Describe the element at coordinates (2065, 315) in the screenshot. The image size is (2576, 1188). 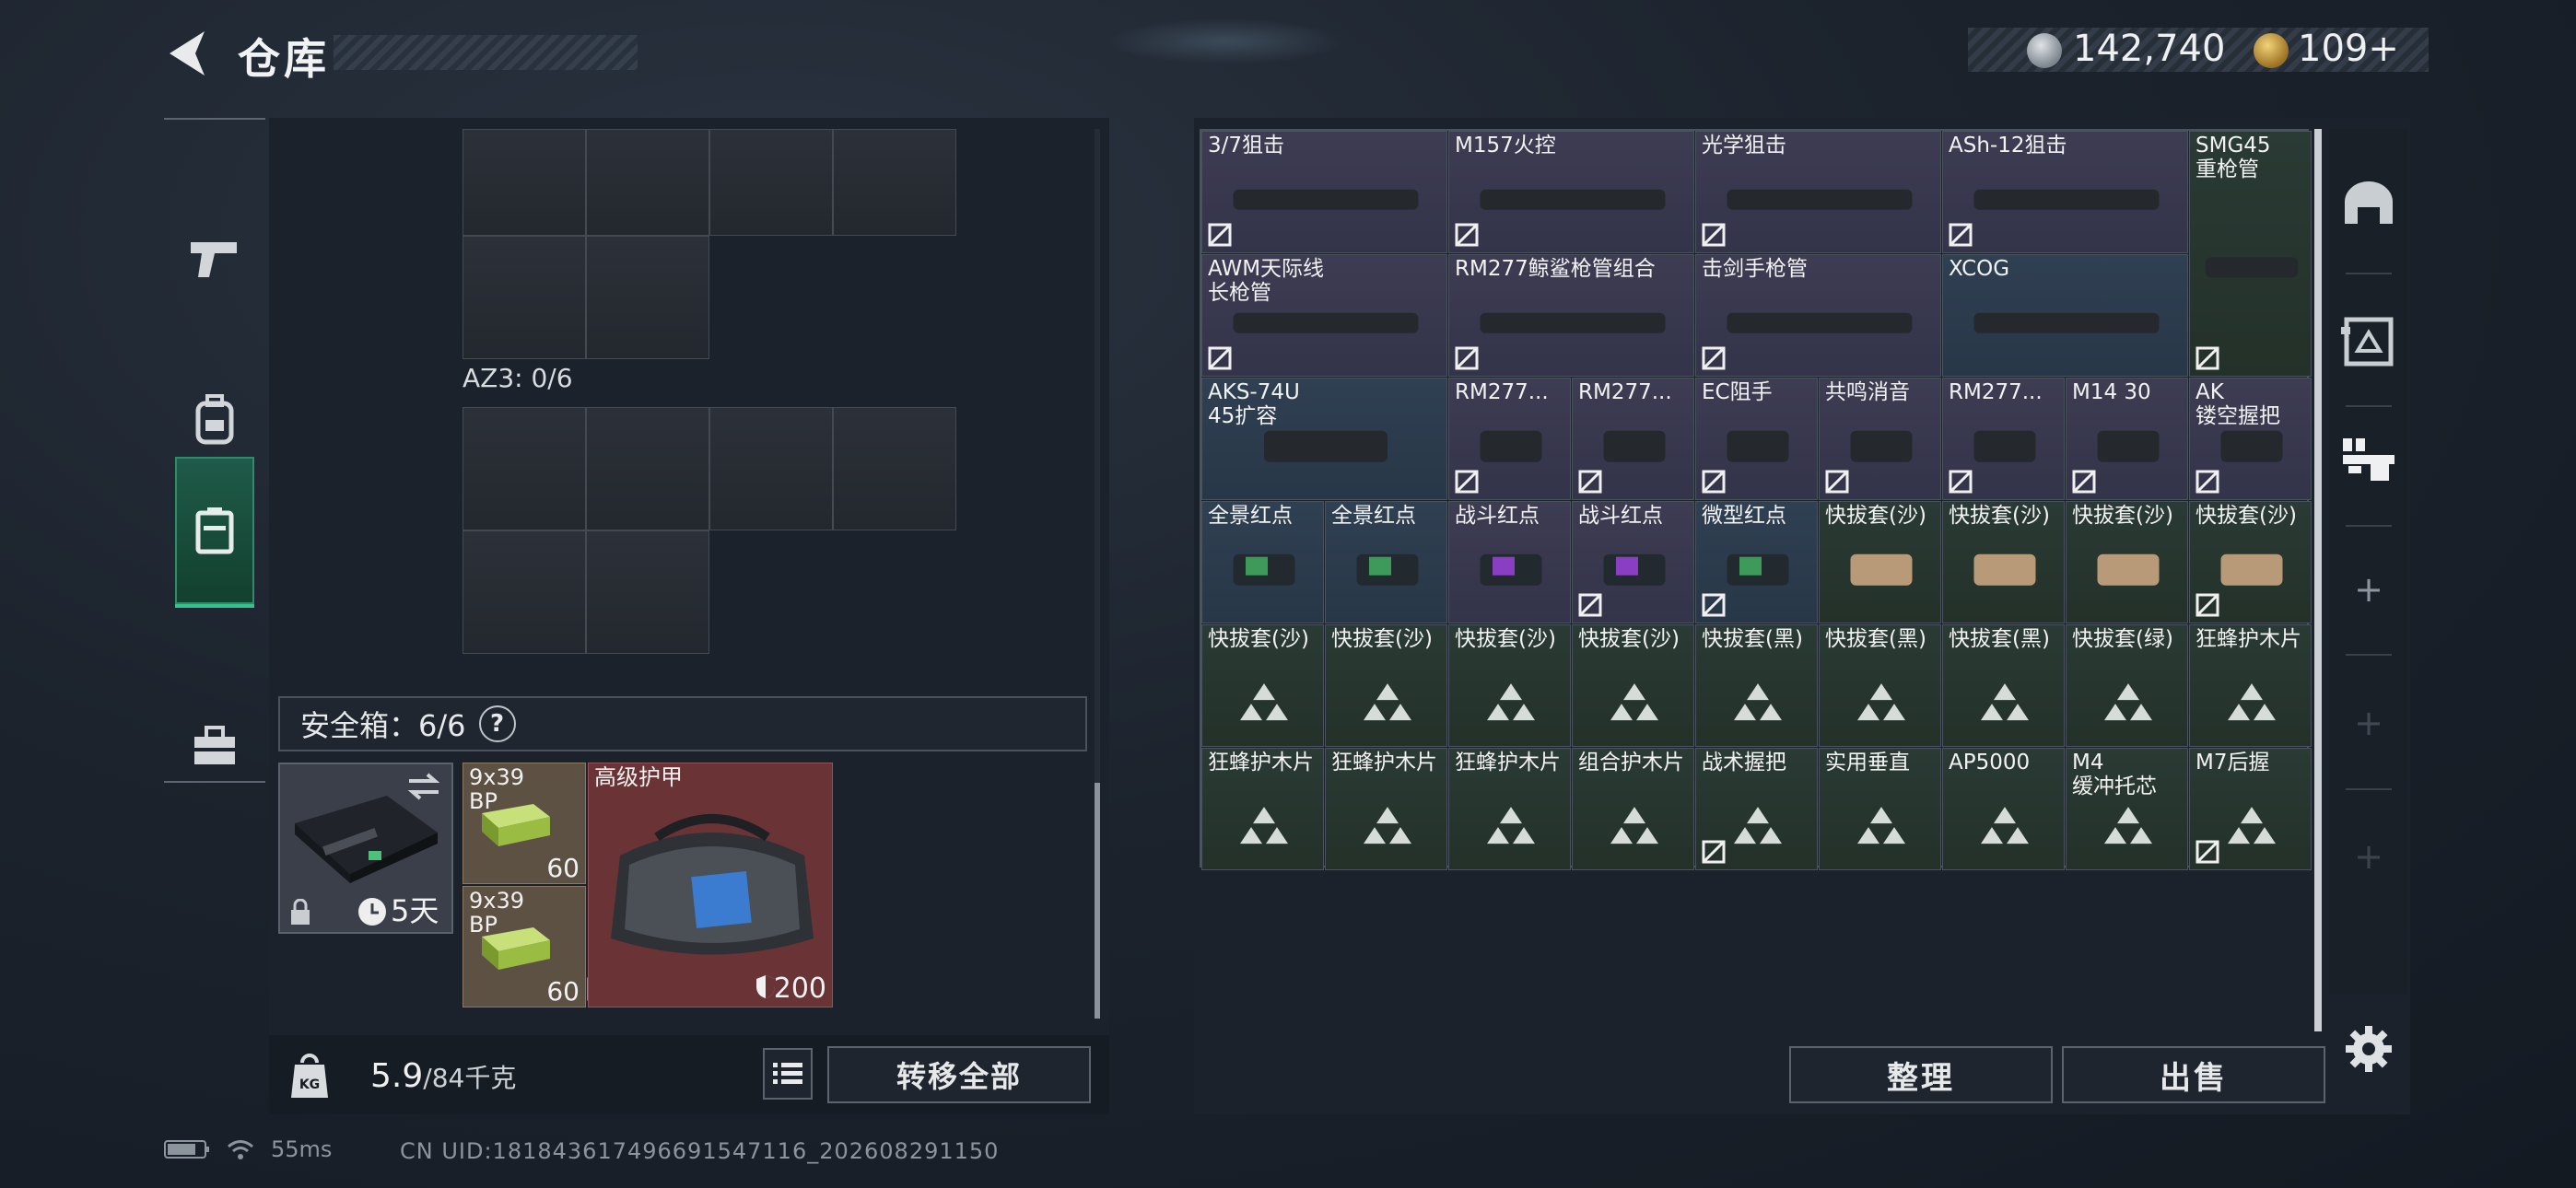
I see `warehouse-item: XCOG` at that location.